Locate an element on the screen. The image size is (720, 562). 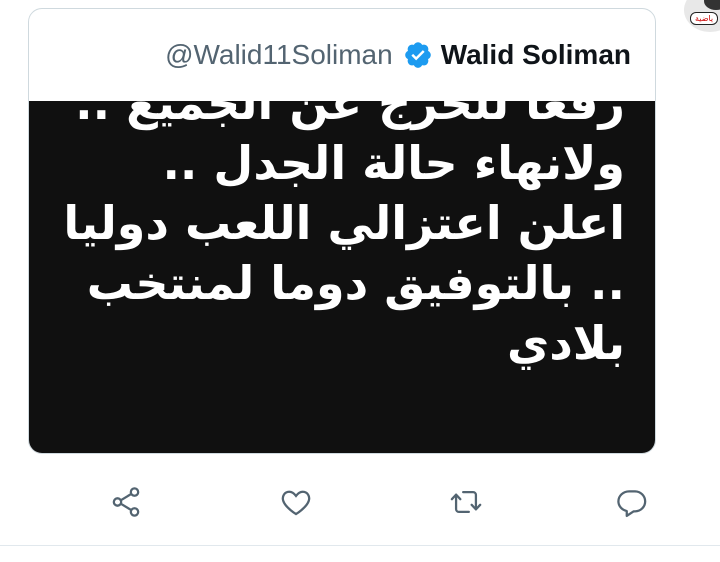
reply-button is located at coordinates (632, 502).